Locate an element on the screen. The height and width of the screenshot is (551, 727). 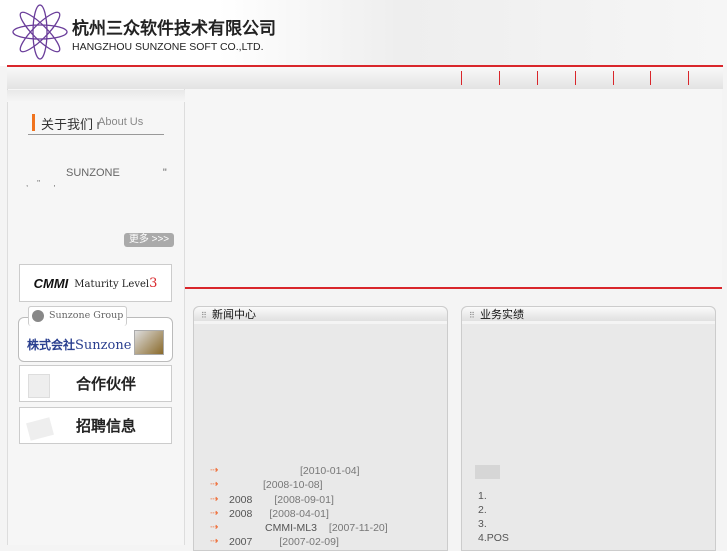
cmmi-label: Maturity Level is located at coordinates (112, 284).